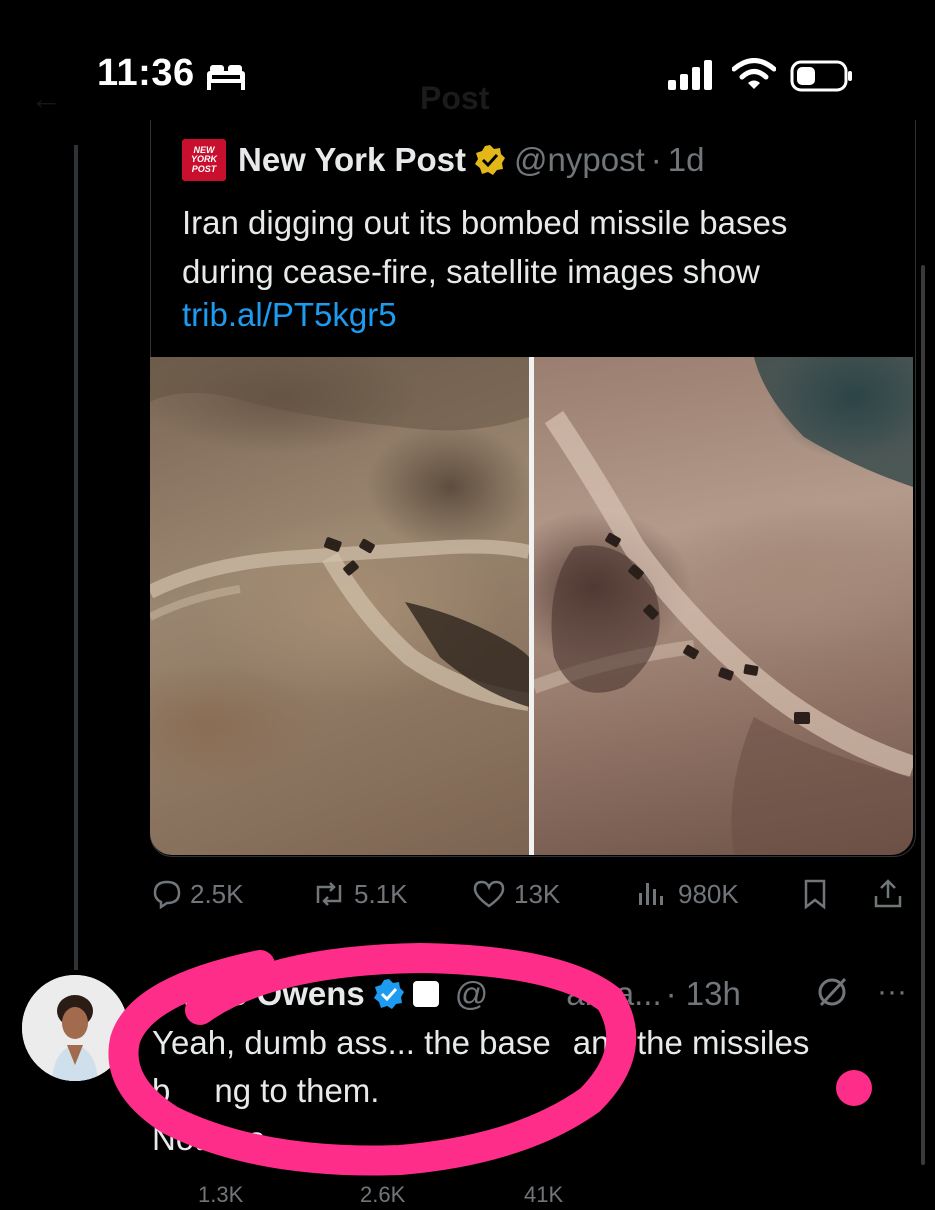 This screenshot has width=935, height=1210. I want to click on repost-icon, so click(329, 894).